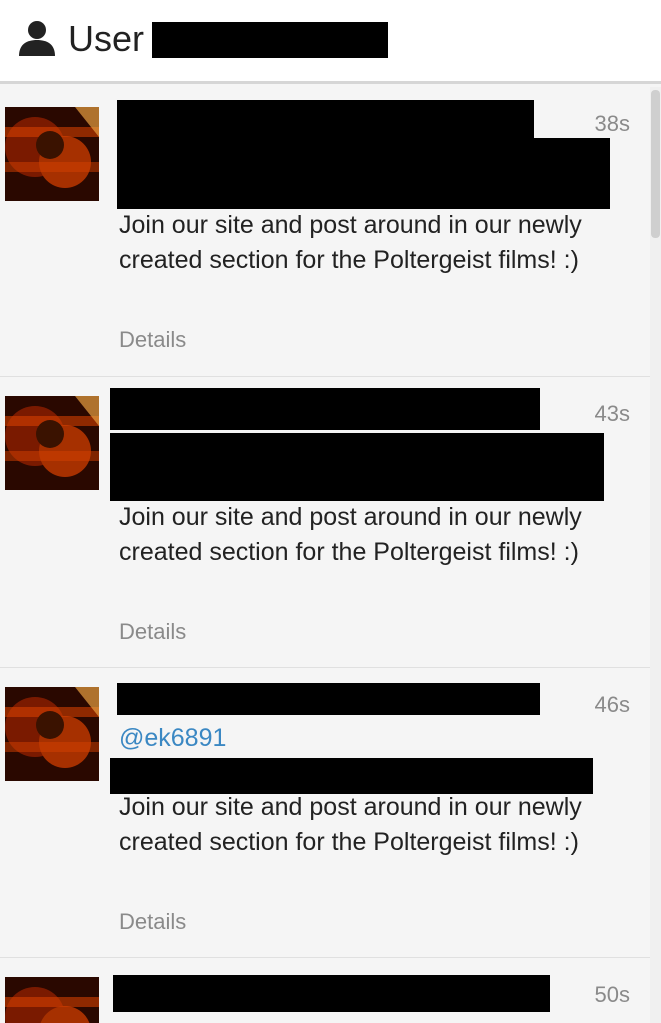 The width and height of the screenshot is (661, 1023). I want to click on scrollbar-thumb, so click(655, 164).